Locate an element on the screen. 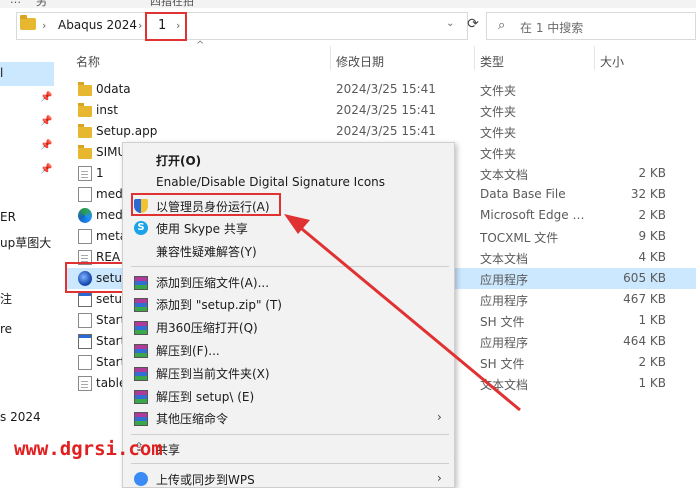 The image size is (696, 488). search-box is located at coordinates (591, 26).